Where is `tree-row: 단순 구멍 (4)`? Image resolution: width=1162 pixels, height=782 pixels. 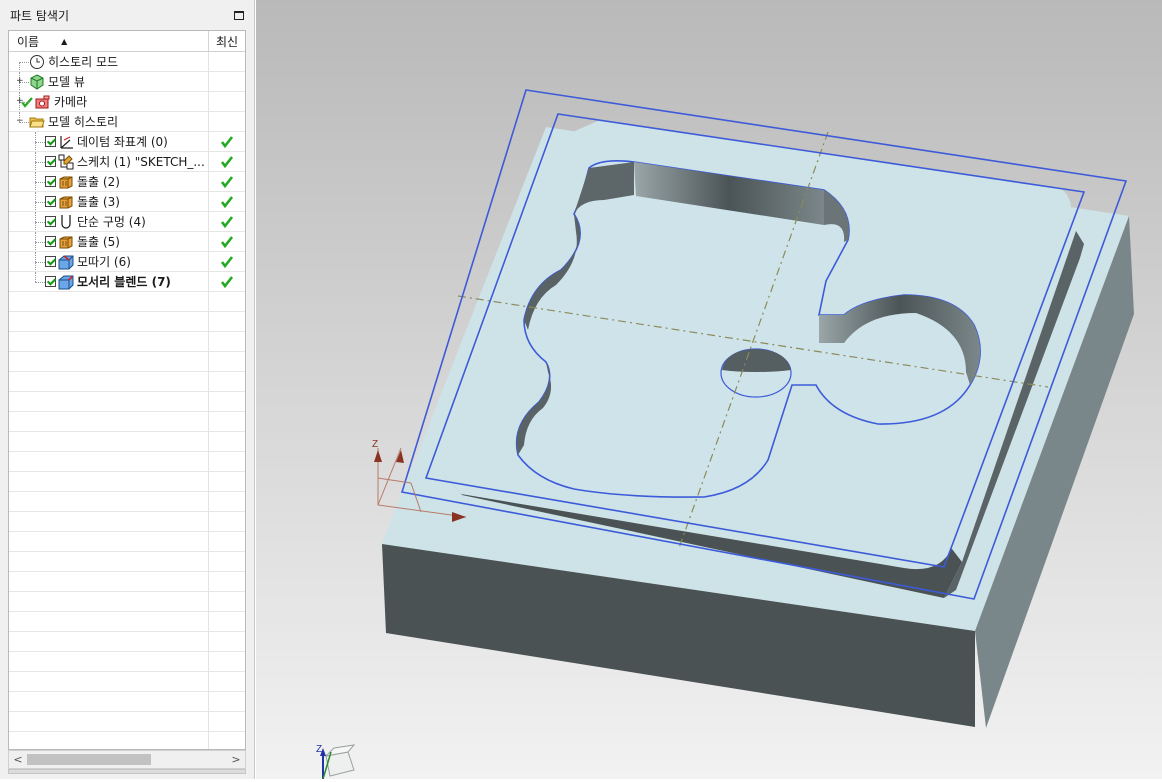 tree-row: 단순 구멍 (4) is located at coordinates (127, 222).